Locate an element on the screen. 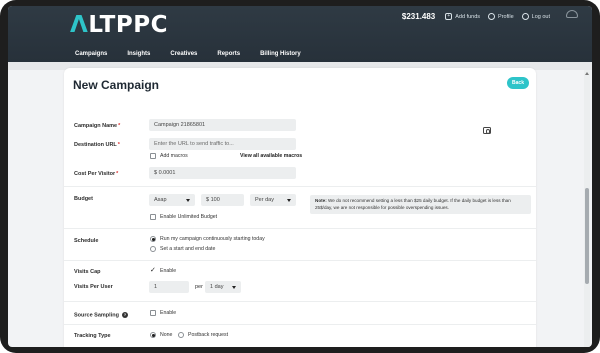 The width and height of the screenshot is (600, 353). budget-pacing-select: Asap is located at coordinates (172, 200).